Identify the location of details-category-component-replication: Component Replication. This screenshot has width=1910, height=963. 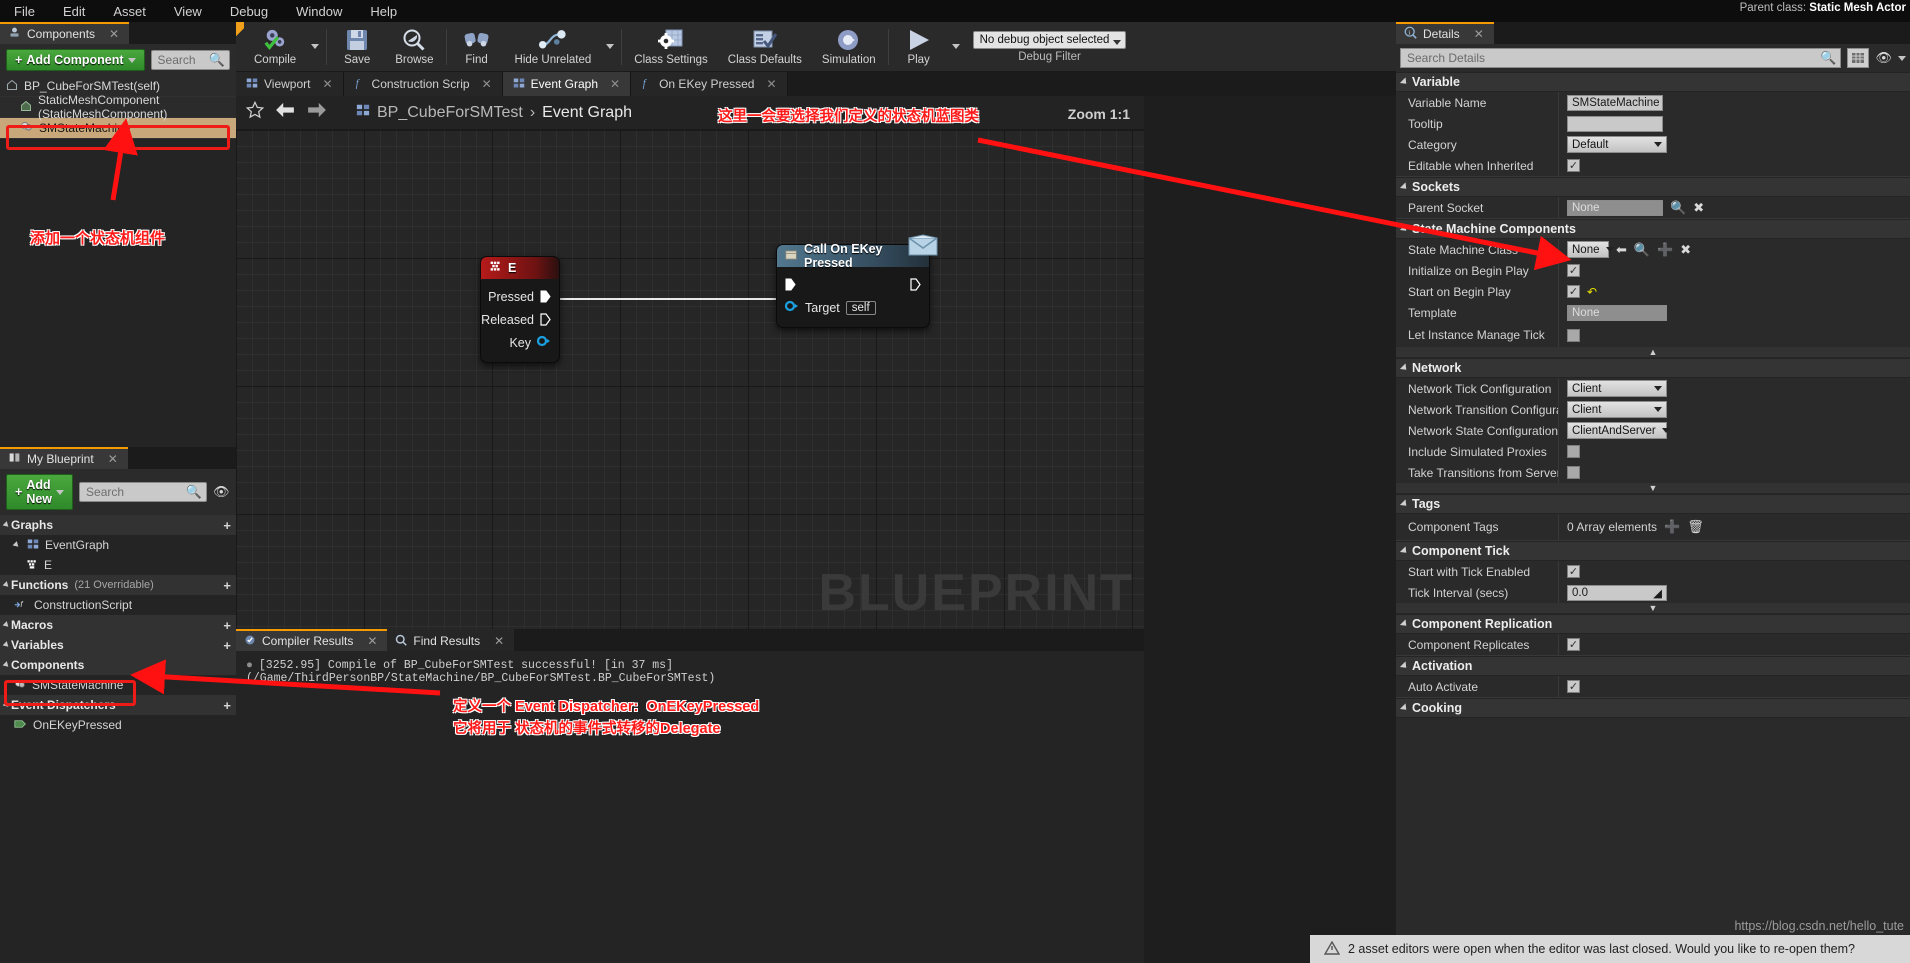
(1653, 624).